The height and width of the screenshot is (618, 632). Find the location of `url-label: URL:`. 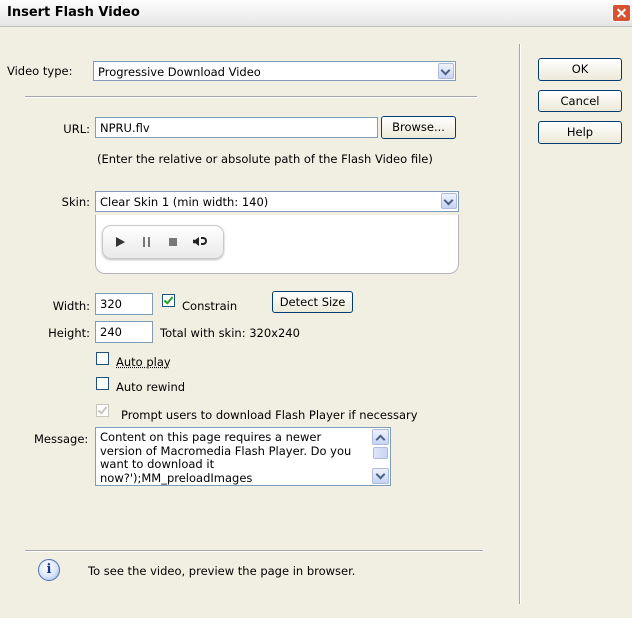

url-label: URL: is located at coordinates (76, 129).